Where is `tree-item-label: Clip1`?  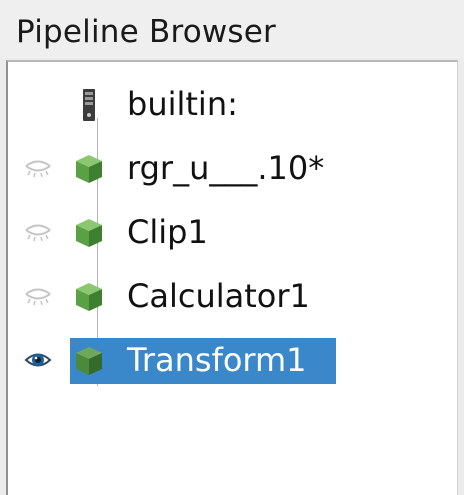 tree-item-label: Clip1 is located at coordinates (167, 232).